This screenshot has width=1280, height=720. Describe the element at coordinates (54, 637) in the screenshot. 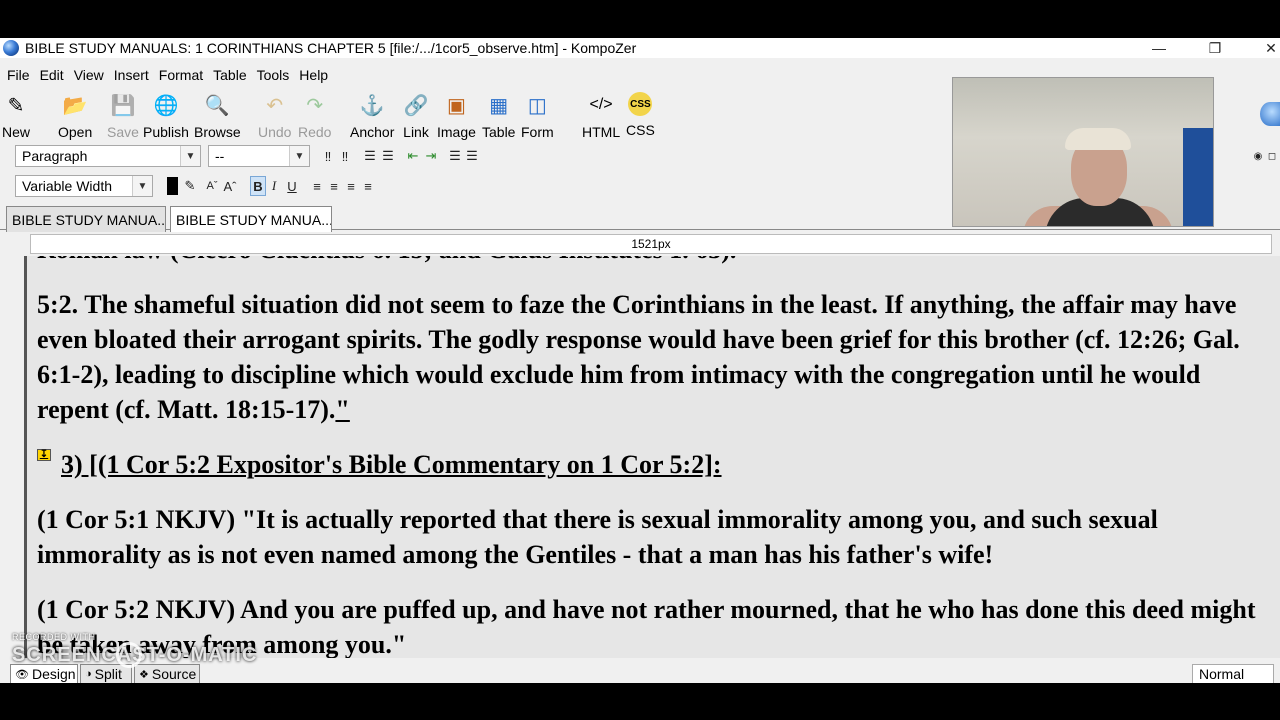

I see `watermark-small-text: RECORDED WITH` at that location.